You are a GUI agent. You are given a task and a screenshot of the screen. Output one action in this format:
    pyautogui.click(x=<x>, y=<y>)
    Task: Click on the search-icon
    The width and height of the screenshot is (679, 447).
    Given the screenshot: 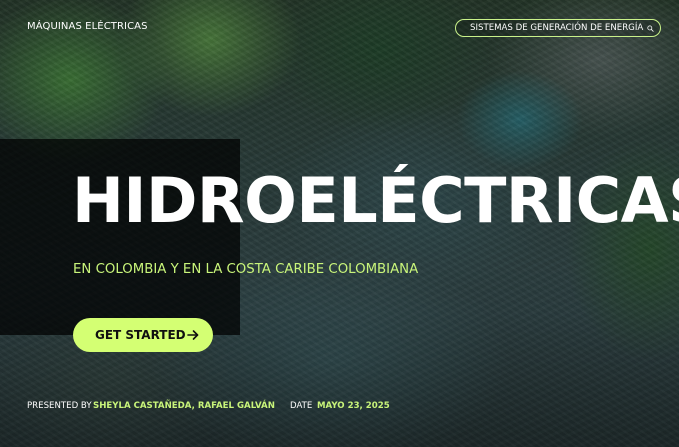 What is the action you would take?
    pyautogui.click(x=650, y=28)
    